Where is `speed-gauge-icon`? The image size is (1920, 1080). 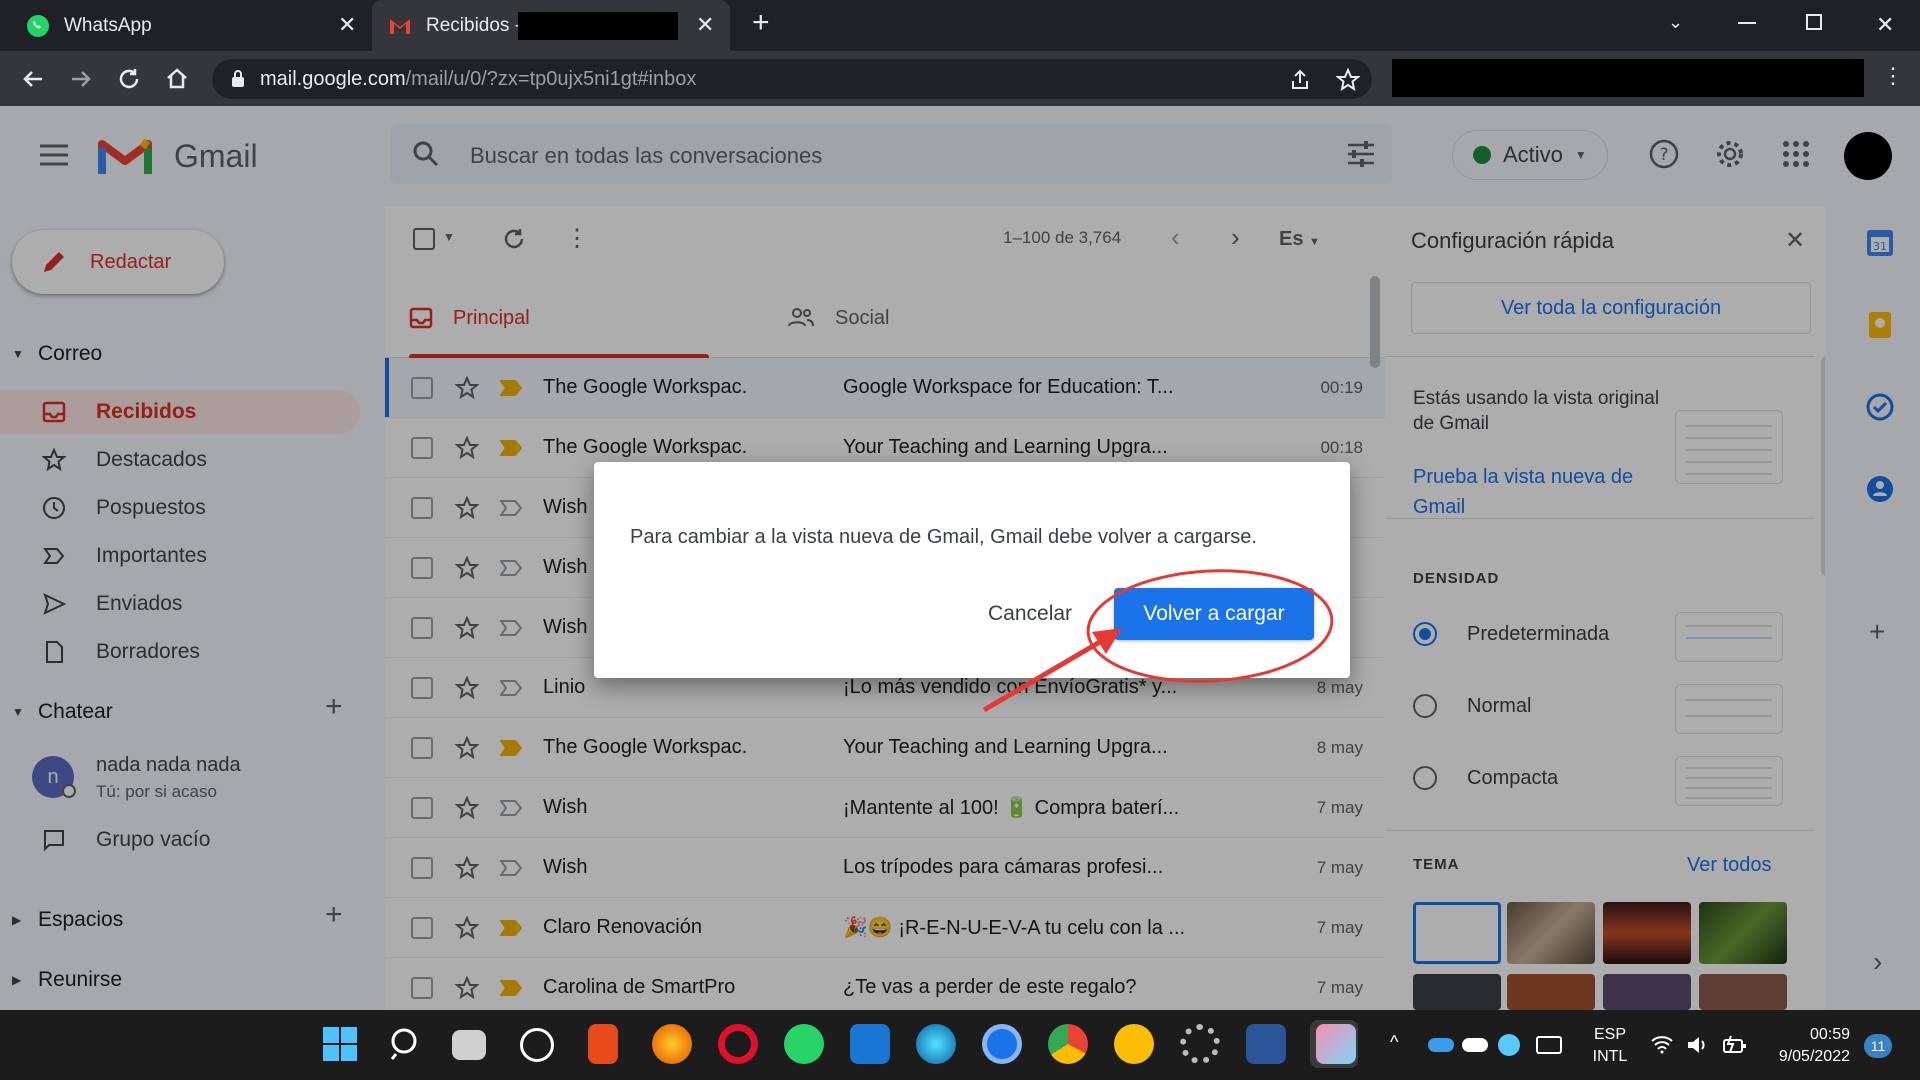
speed-gauge-icon is located at coordinates (537, 1045).